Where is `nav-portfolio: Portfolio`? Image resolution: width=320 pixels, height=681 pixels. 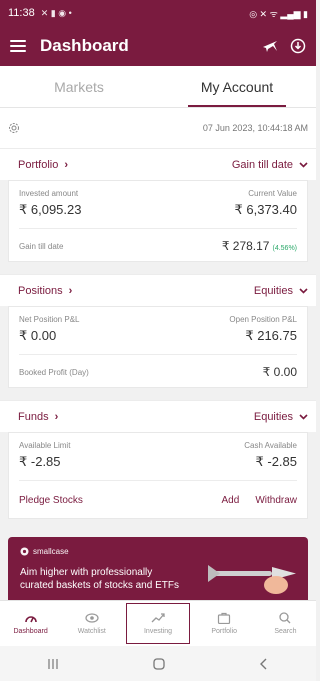
nav-portfolio: Portfolio is located at coordinates (224, 623).